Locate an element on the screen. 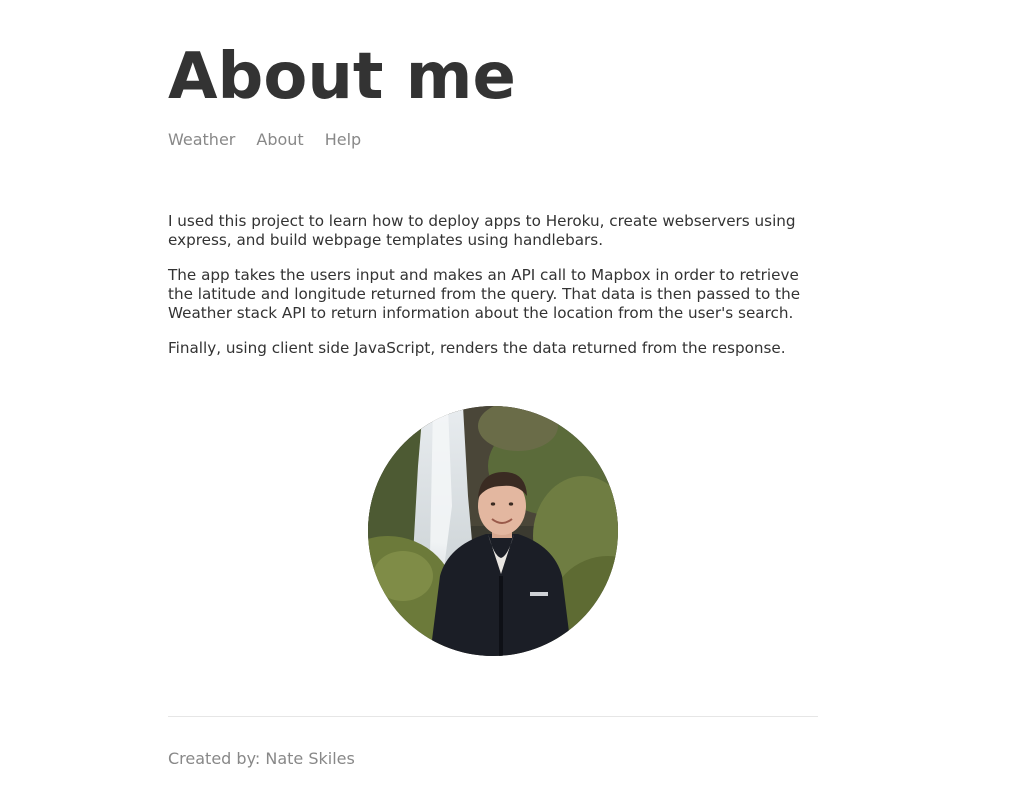 The height and width of the screenshot is (791, 1017). nav-link-weather: Weather is located at coordinates (201, 140).